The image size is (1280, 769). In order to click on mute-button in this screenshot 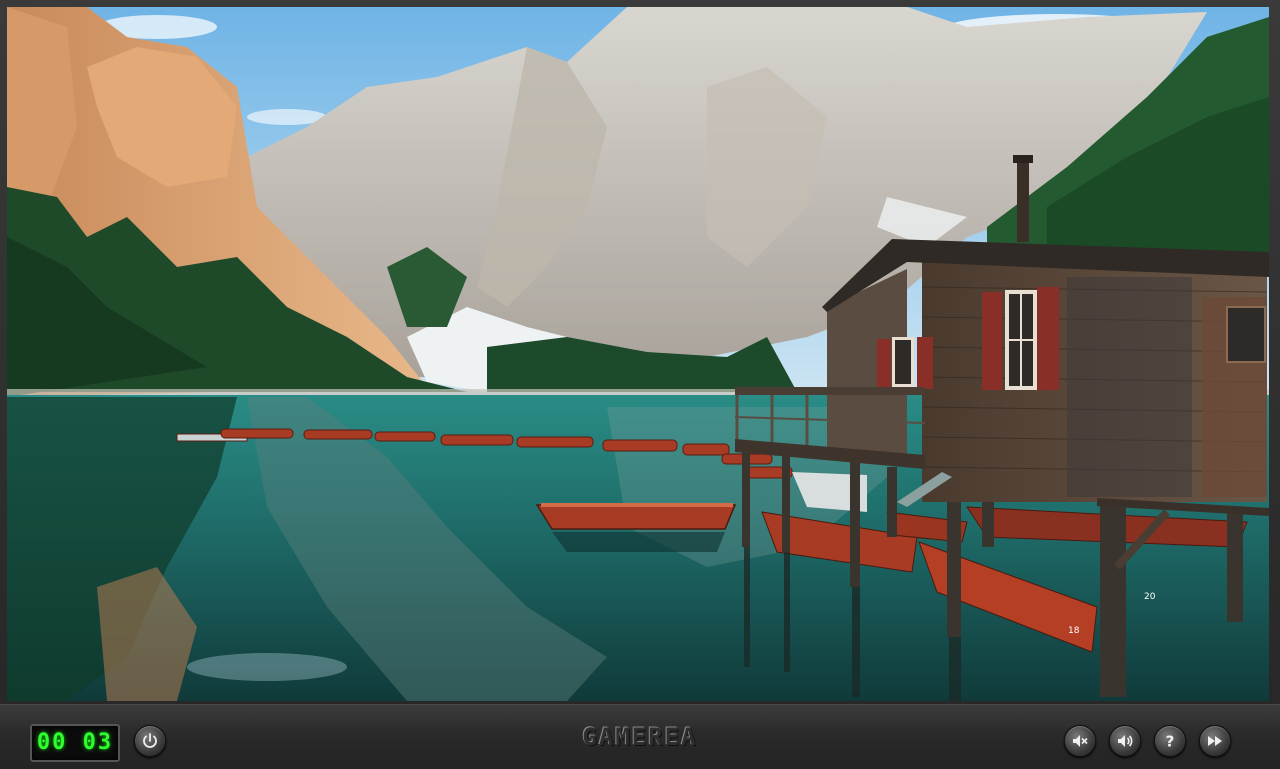, I will do `click(1080, 741)`.